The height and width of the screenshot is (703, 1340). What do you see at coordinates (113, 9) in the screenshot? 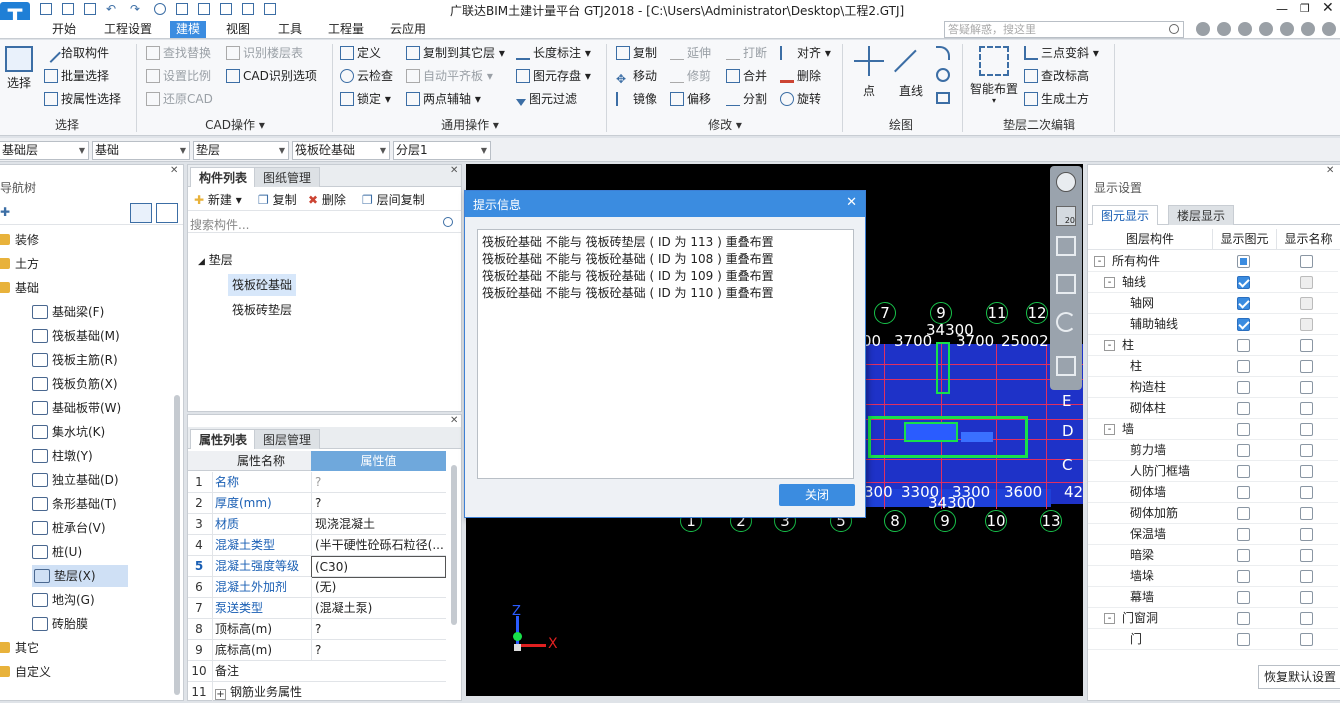
I see `undo-icon: ↶` at bounding box center [113, 9].